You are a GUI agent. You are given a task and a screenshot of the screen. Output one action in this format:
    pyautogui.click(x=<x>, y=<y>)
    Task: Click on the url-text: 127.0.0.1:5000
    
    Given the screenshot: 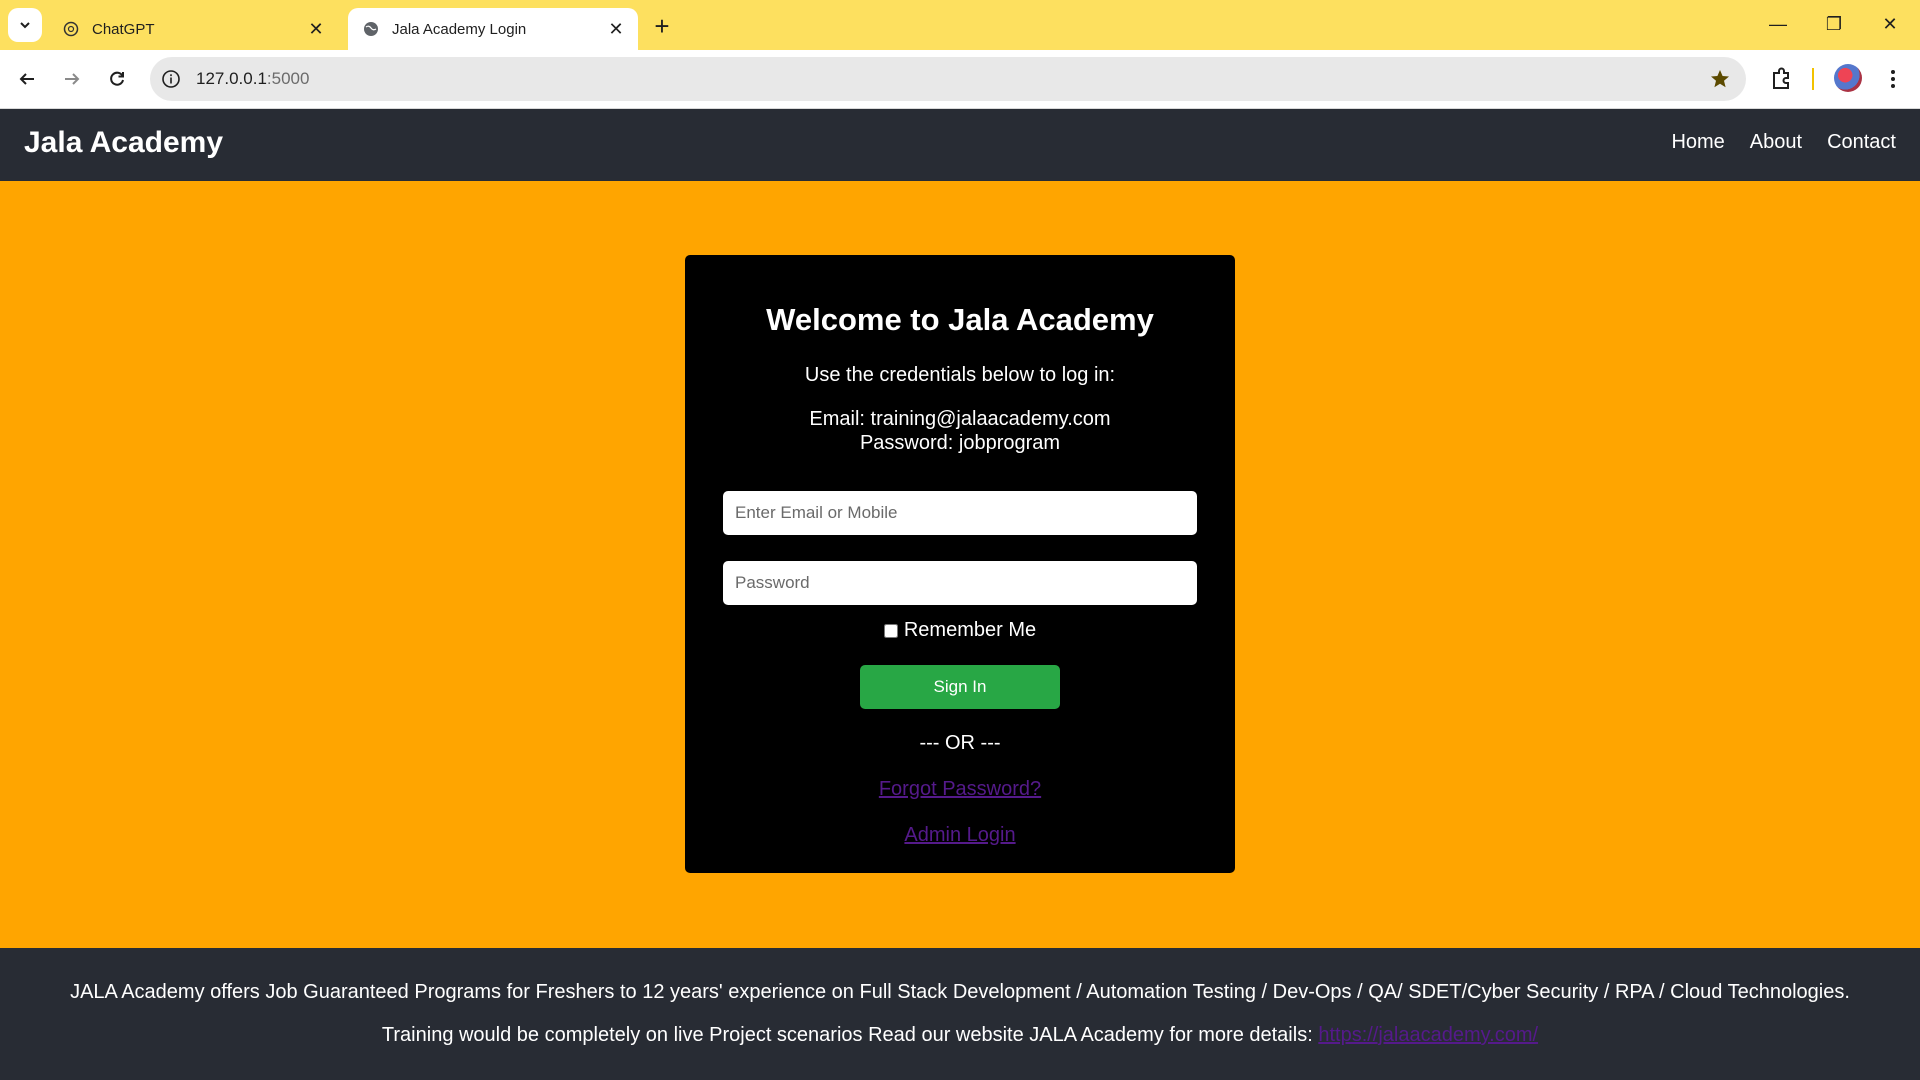 What is the action you would take?
    pyautogui.click(x=252, y=79)
    